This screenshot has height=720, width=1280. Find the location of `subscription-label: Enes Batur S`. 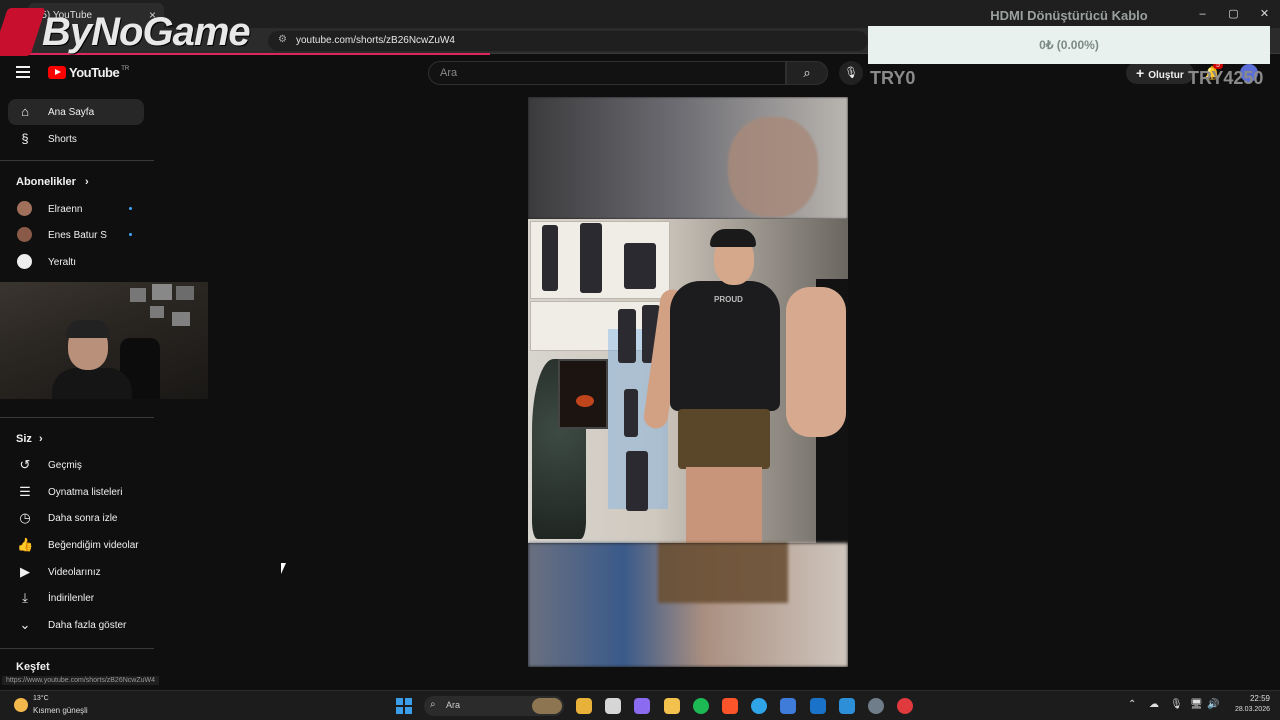

subscription-label: Enes Batur S is located at coordinates (77, 235).